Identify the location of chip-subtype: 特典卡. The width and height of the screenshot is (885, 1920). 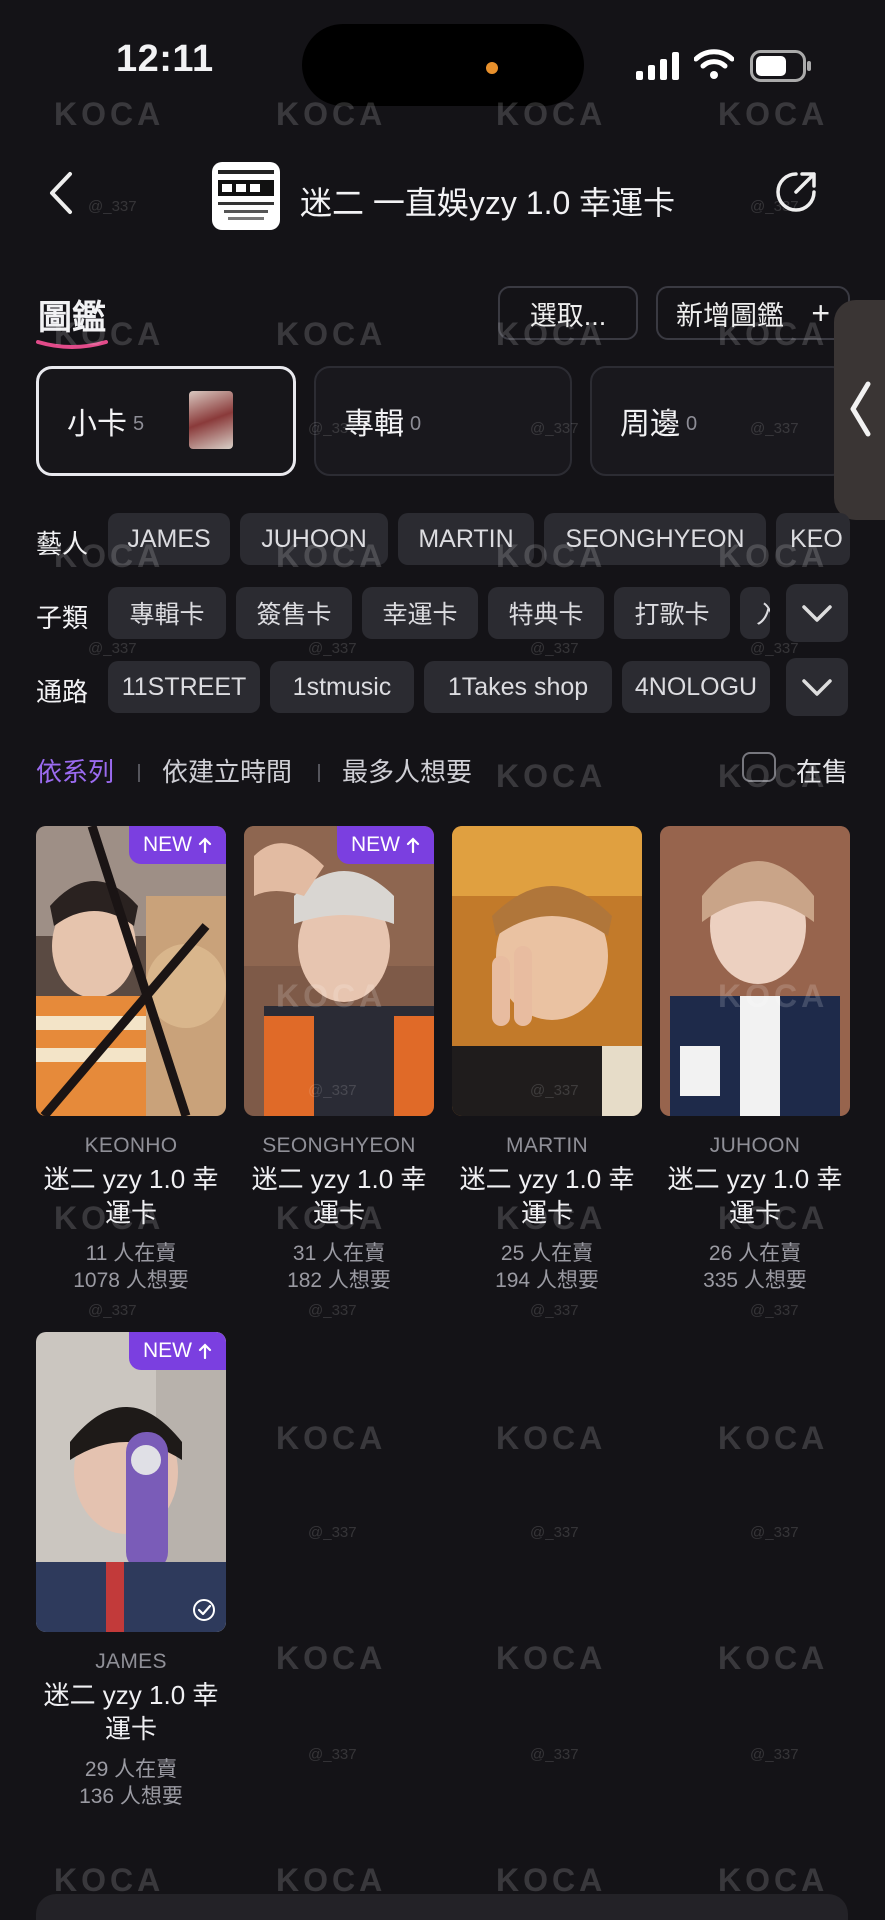
(546, 613).